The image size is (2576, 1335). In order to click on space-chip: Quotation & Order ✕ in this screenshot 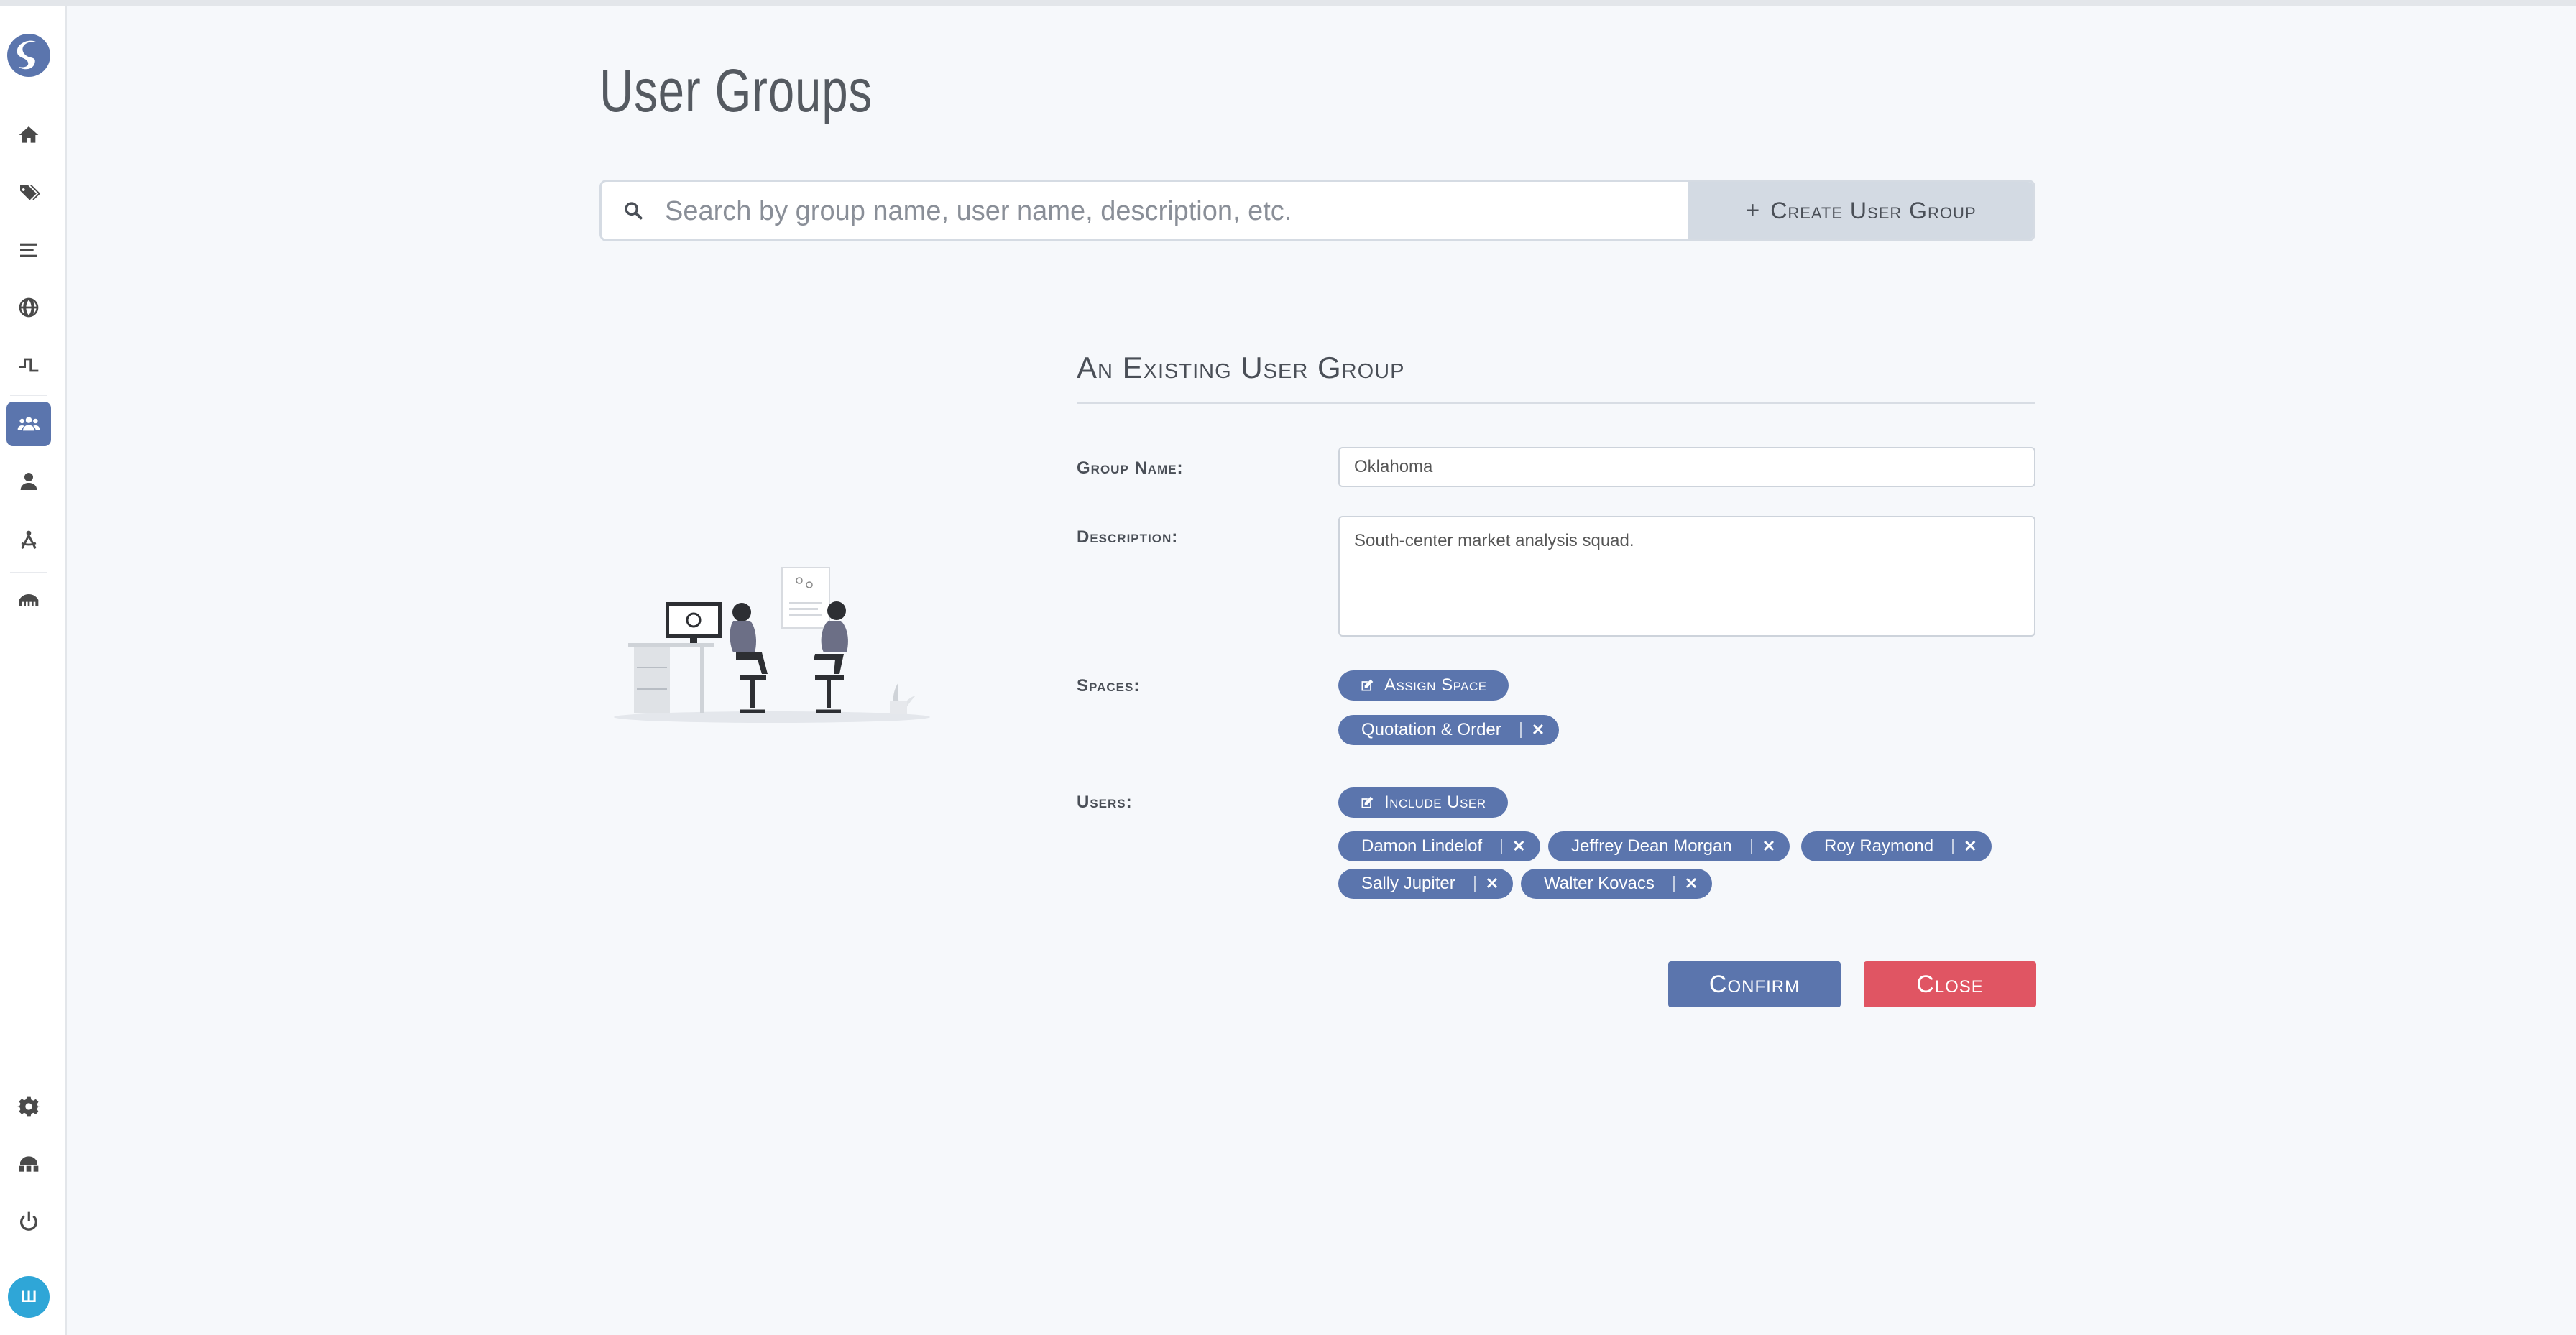, I will do `click(1449, 730)`.